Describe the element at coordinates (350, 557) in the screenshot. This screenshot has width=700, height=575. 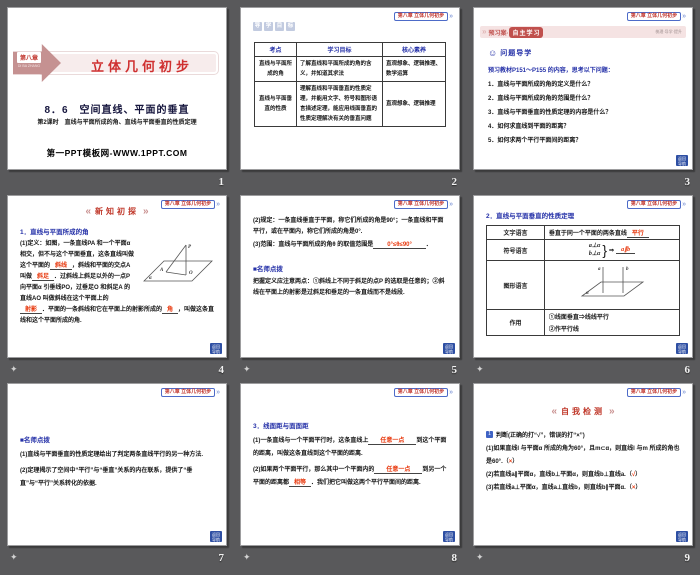
I see `slide-footer-8: ✦ 8` at that location.